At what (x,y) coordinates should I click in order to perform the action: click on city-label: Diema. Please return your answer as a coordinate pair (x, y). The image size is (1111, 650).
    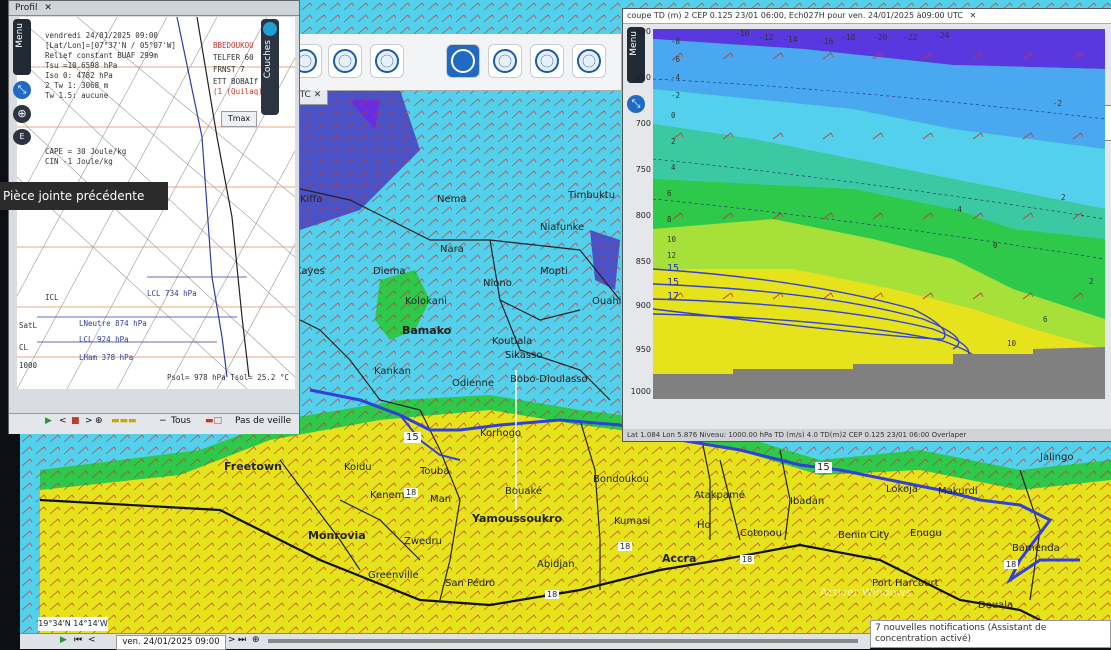
    Looking at the image, I should click on (389, 271).